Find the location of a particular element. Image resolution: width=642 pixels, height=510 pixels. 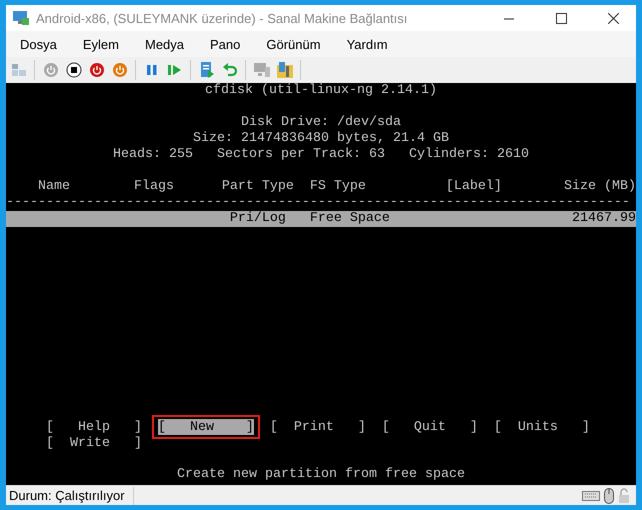

command-button: [ Quit ] is located at coordinates (430, 427).